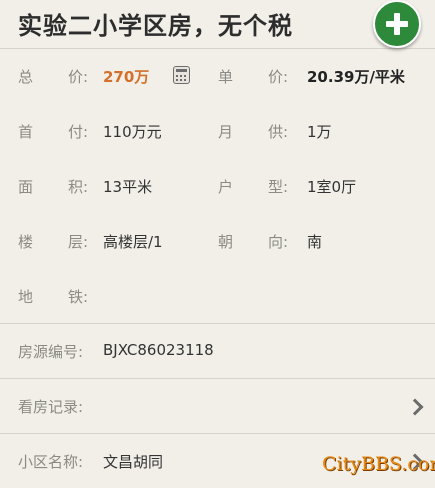 Image resolution: width=435 pixels, height=488 pixels. Describe the element at coordinates (133, 462) in the screenshot. I see `community-value: 文昌胡同` at that location.